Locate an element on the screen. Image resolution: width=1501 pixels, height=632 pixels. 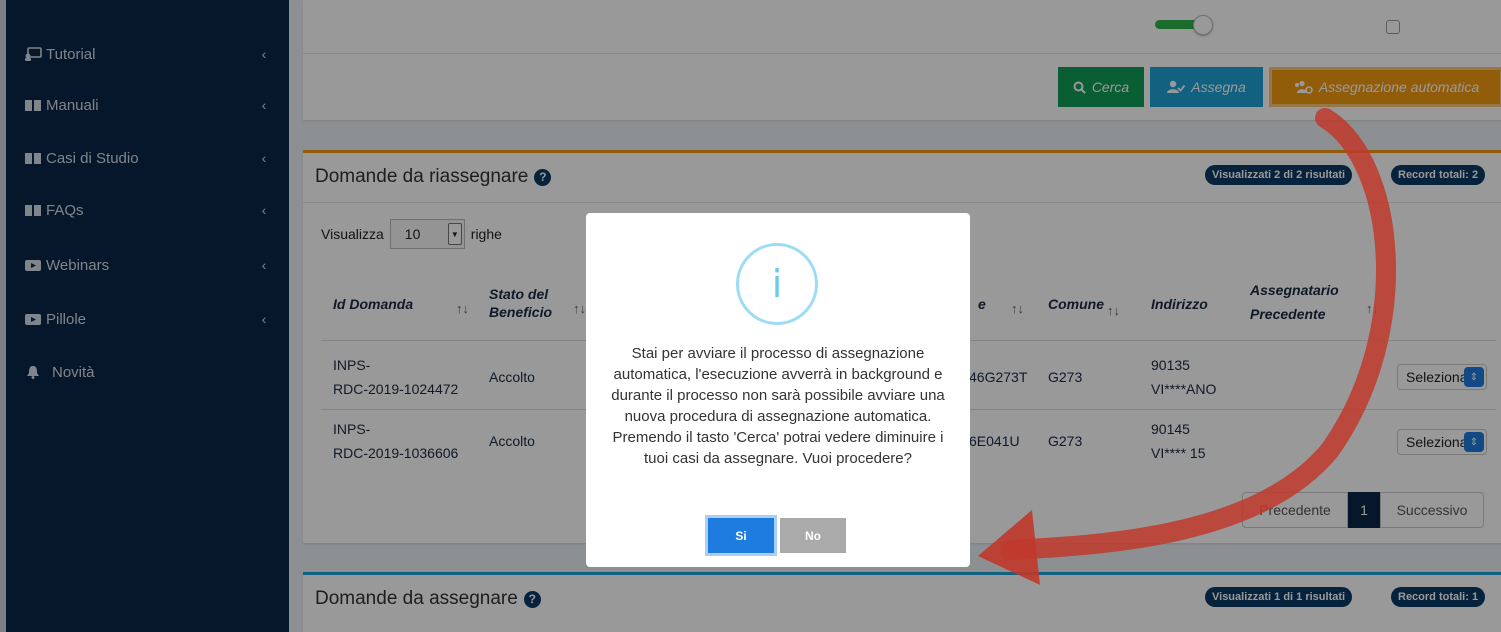
confirm-yes-button: Si is located at coordinates (741, 535).